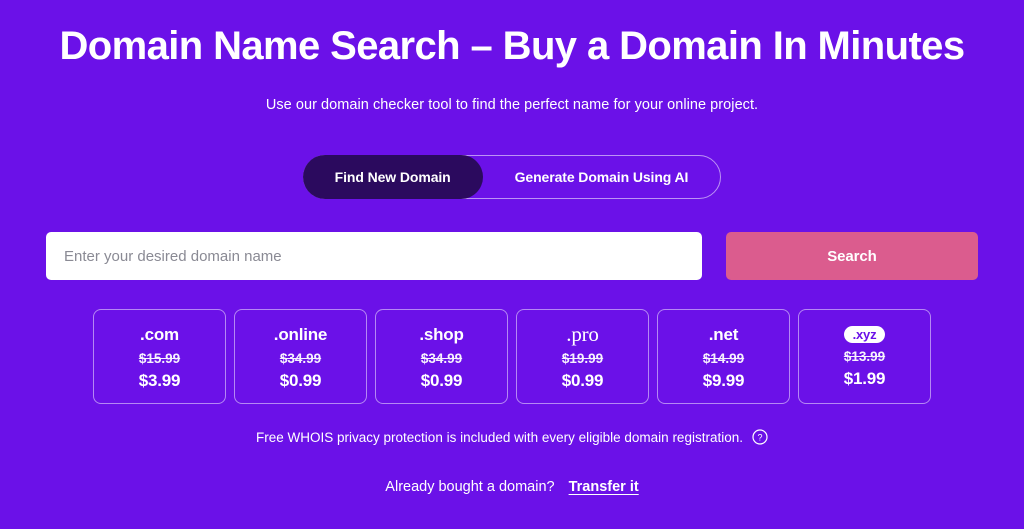  Describe the element at coordinates (864, 379) in the screenshot. I see `tld-new-price-xyz: $1.99` at that location.